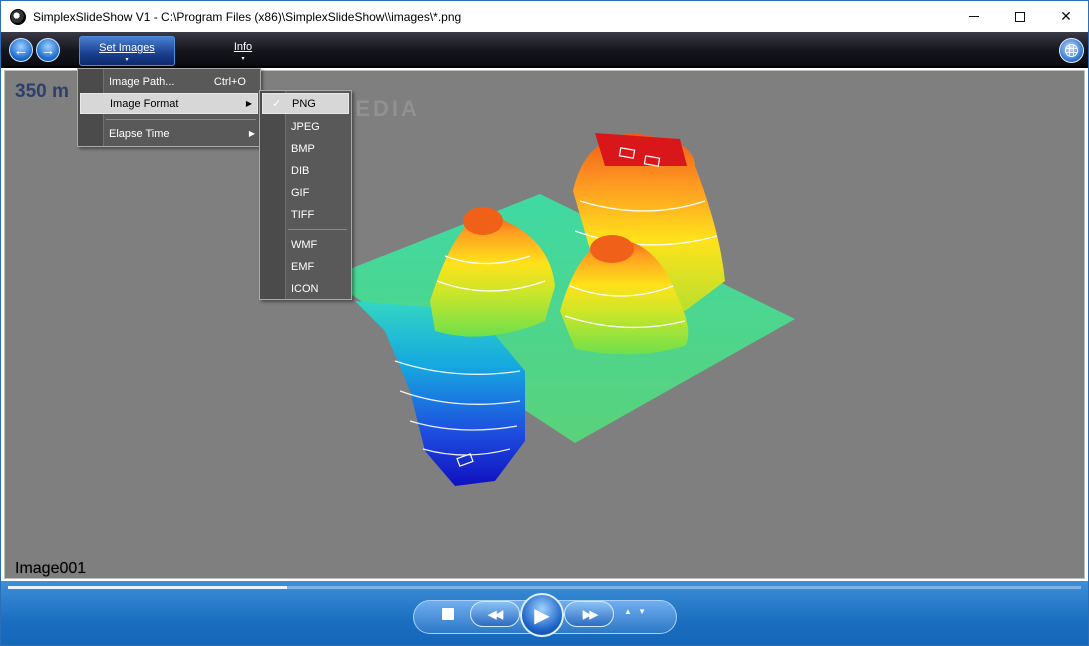 The height and width of the screenshot is (646, 1089). I want to click on format-label: TIFF, so click(303, 214).